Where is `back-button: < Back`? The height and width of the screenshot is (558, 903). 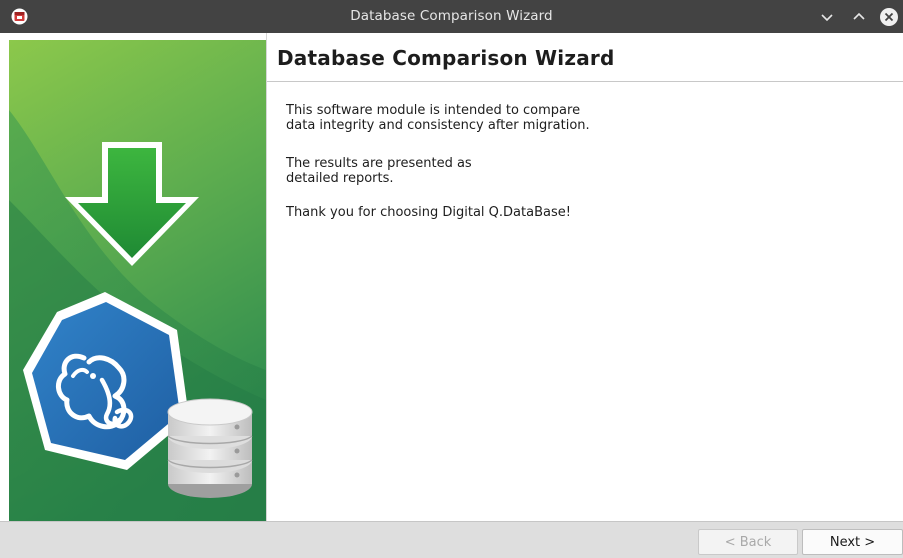
back-button: < Back is located at coordinates (748, 542).